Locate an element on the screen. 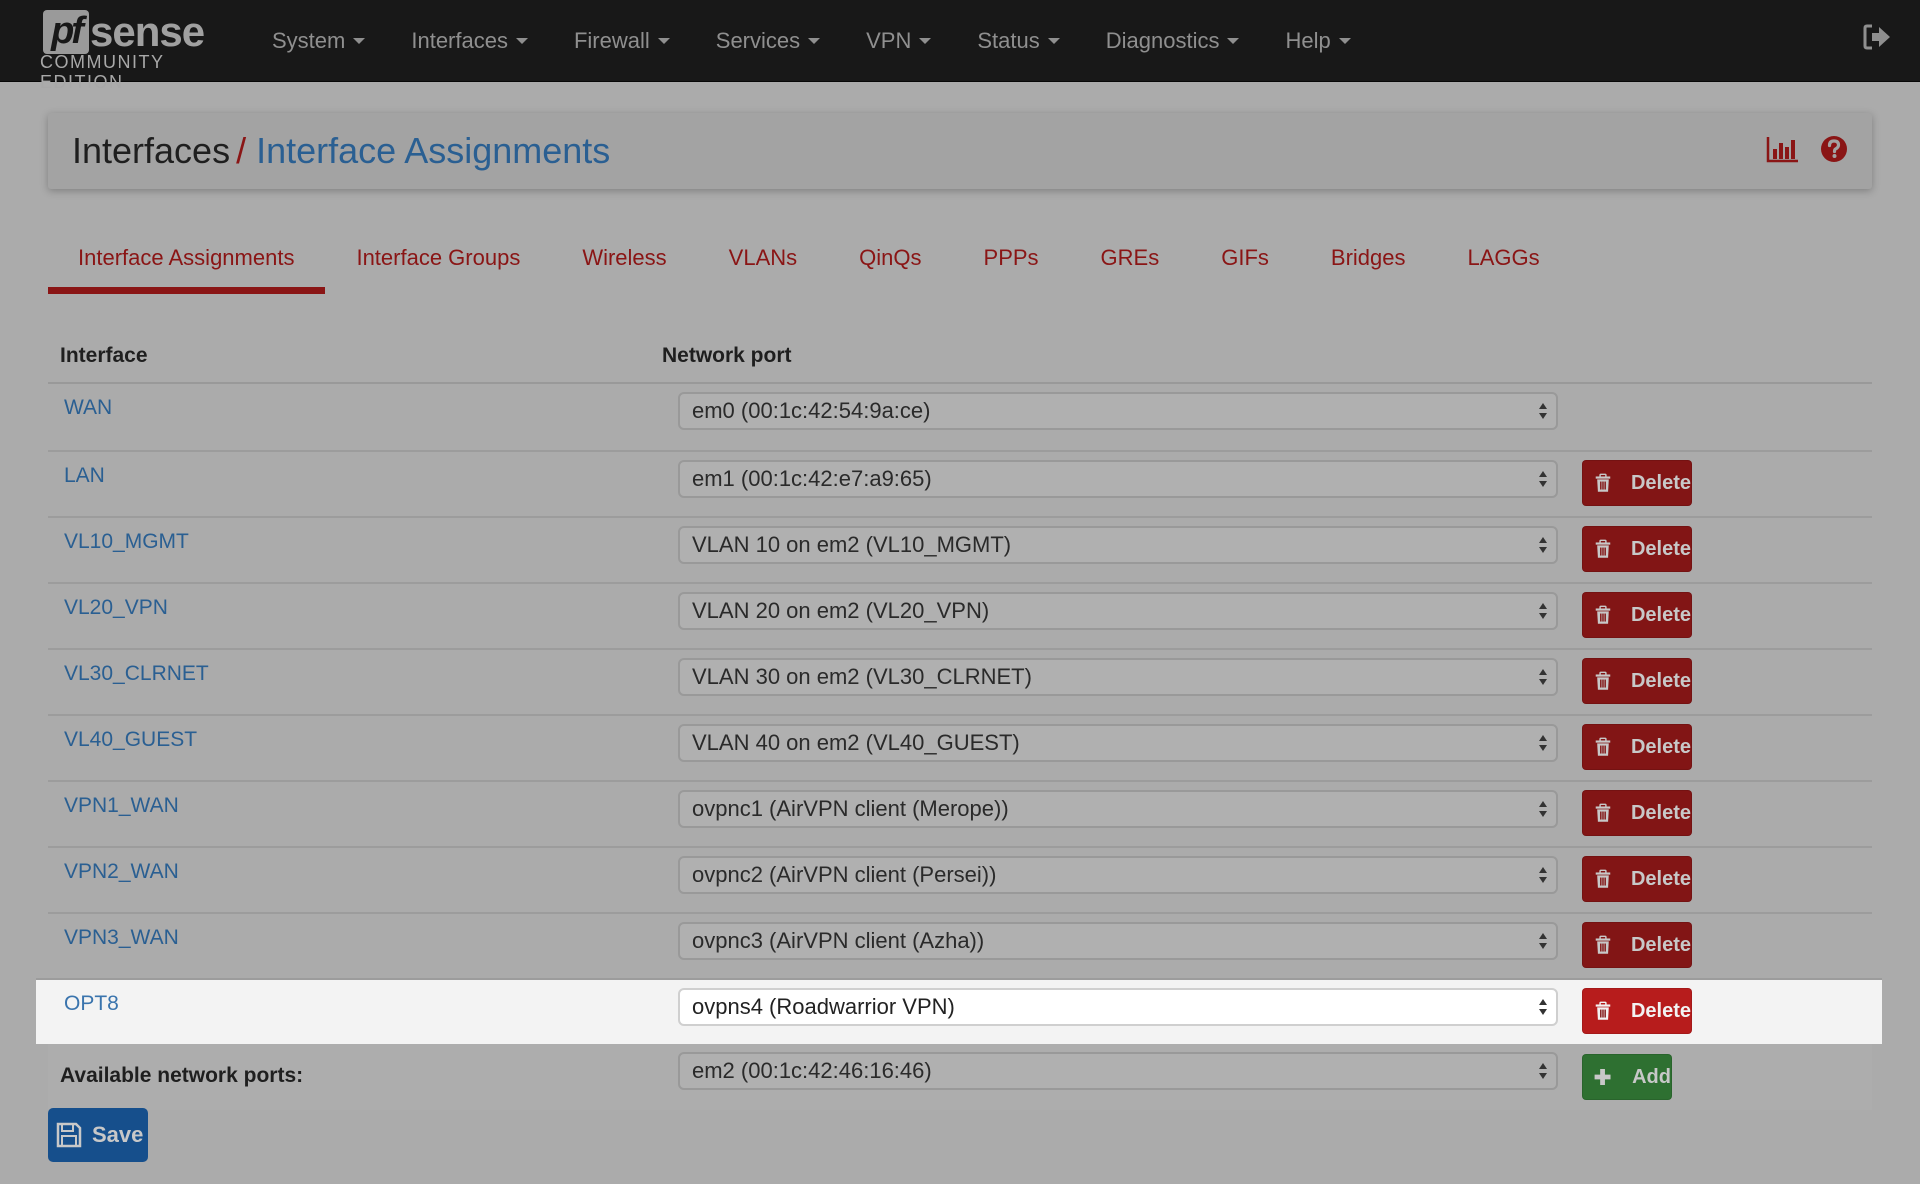 This screenshot has width=1920, height=1184. interface-link: VL10_MGMT is located at coordinates (126, 542).